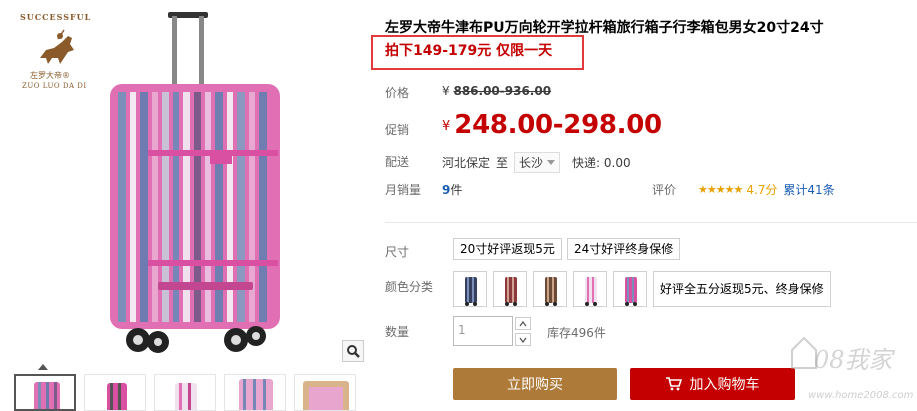 Image resolution: width=917 pixels, height=411 pixels. What do you see at coordinates (558, 125) in the screenshot?
I see `sale-price-value: 248.00-298.00` at bounding box center [558, 125].